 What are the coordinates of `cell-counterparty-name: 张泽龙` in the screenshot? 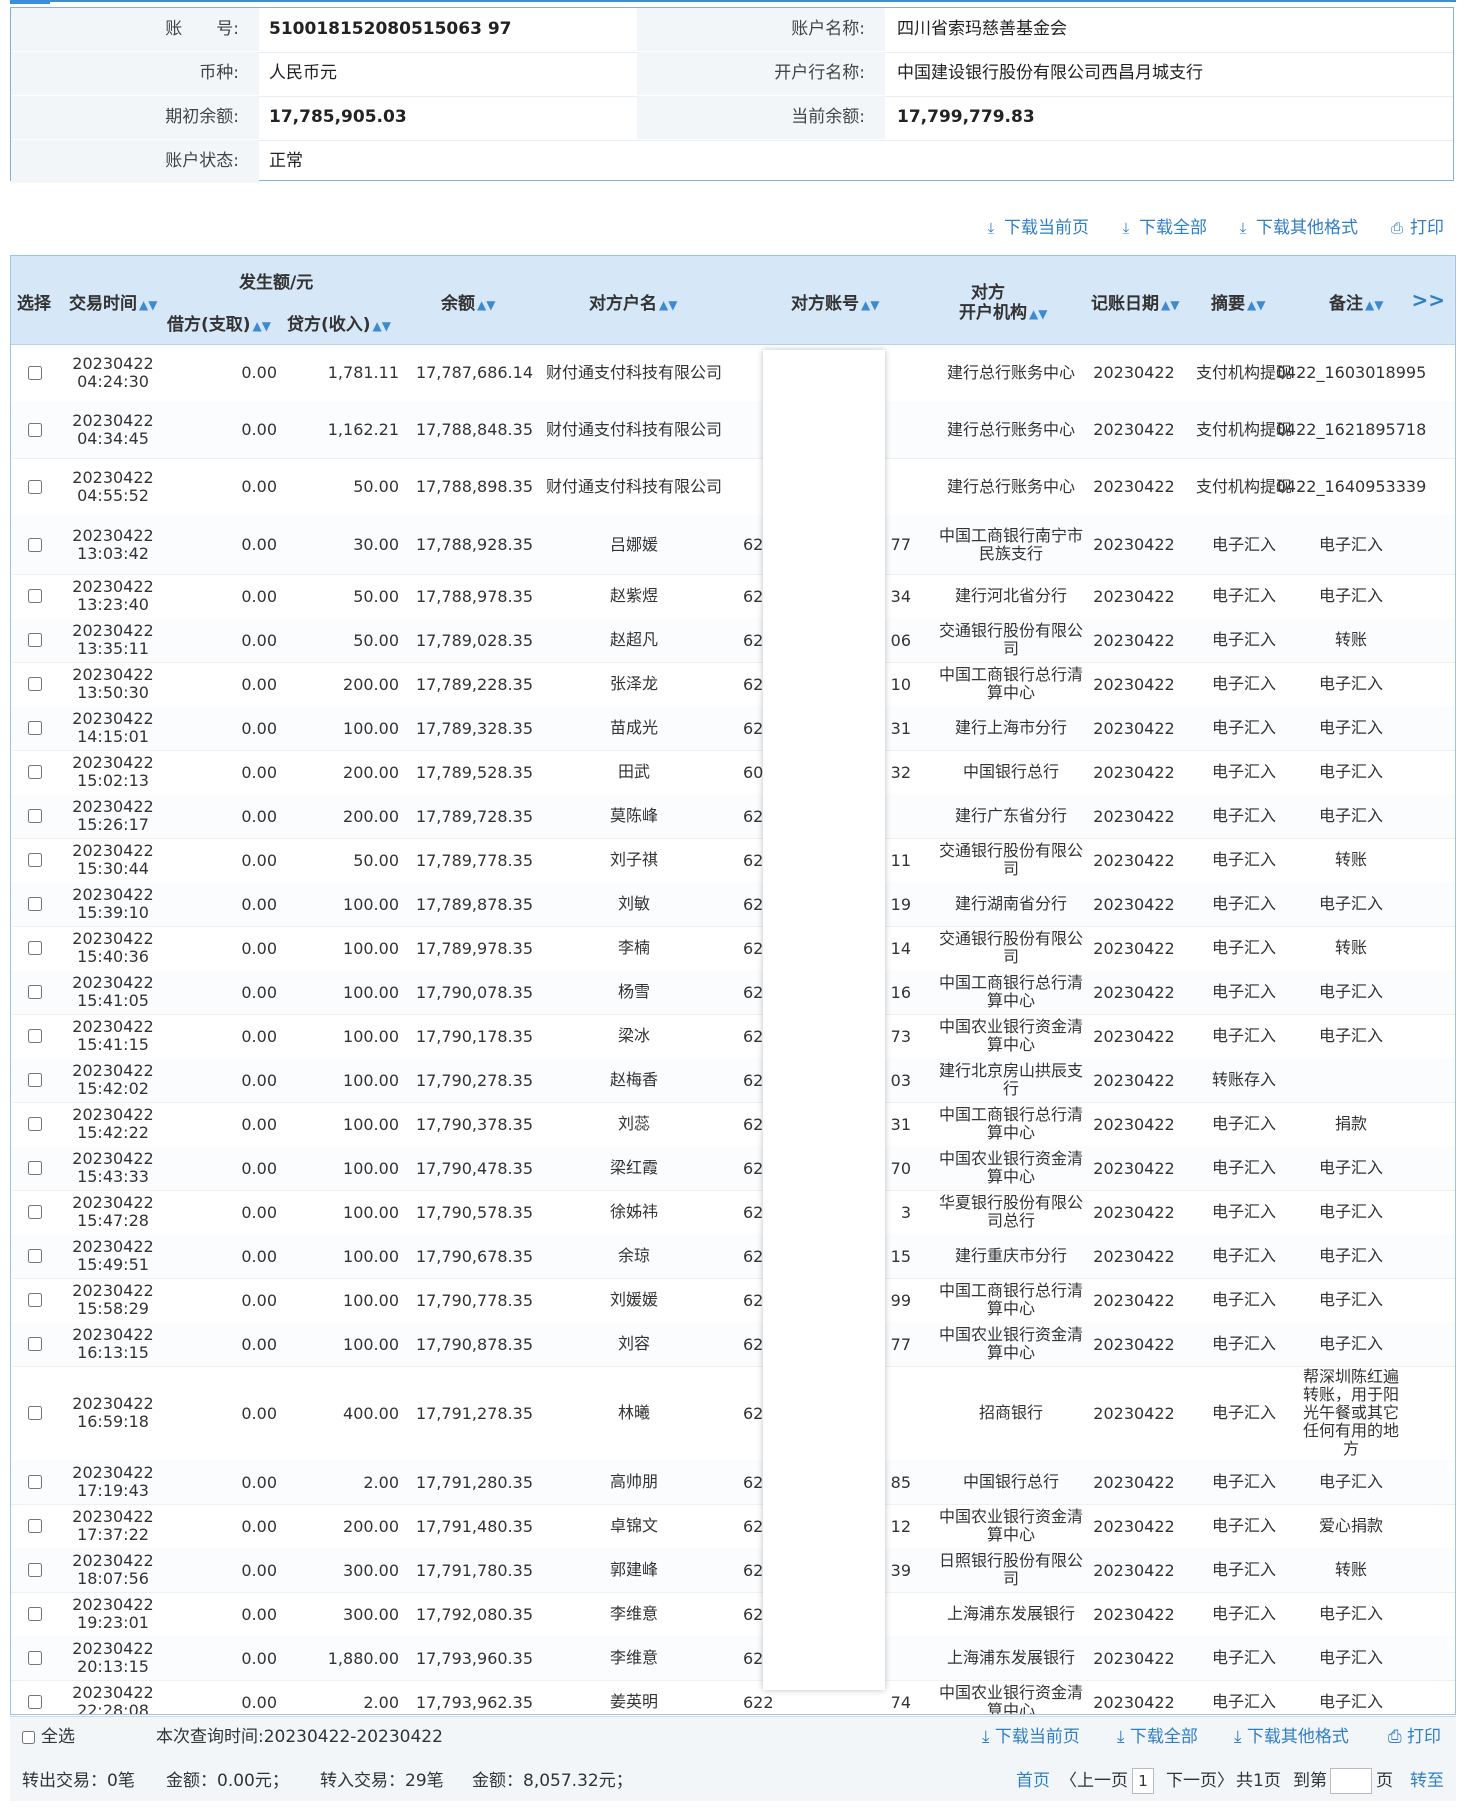 It's located at (633, 683).